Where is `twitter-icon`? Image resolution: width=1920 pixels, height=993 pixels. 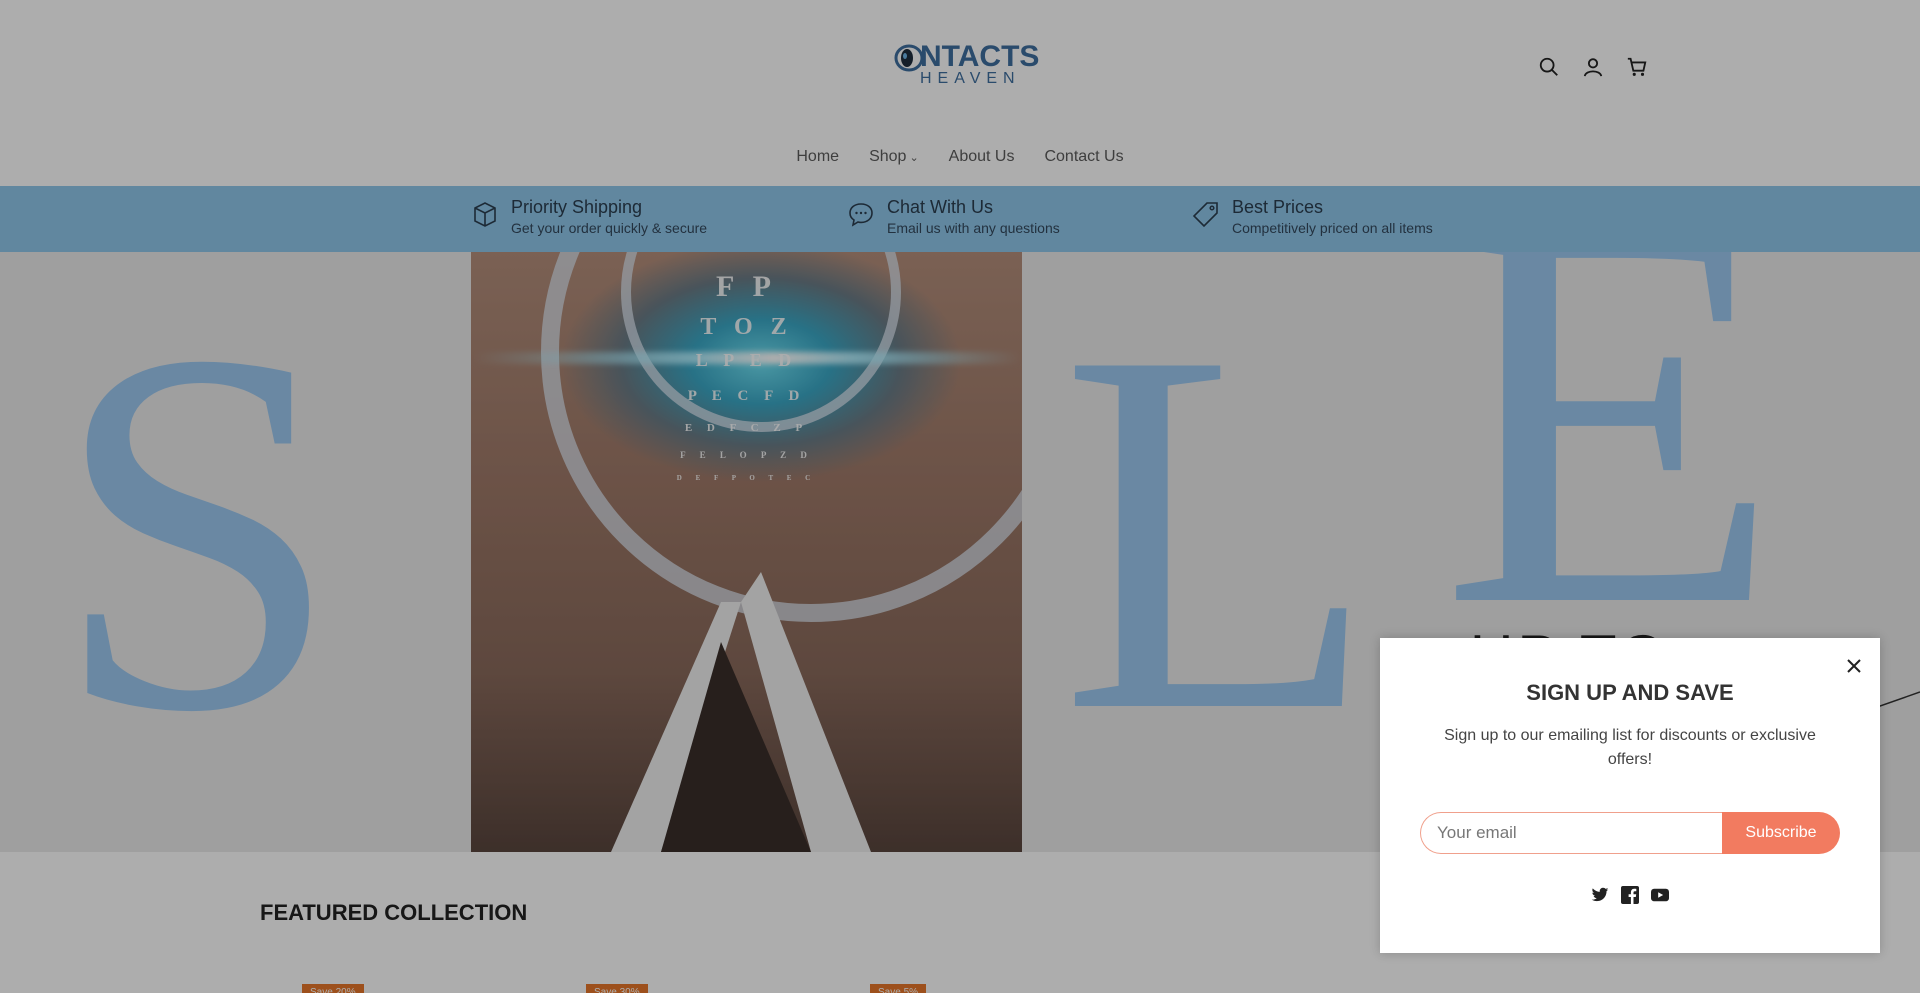 twitter-icon is located at coordinates (1600, 895).